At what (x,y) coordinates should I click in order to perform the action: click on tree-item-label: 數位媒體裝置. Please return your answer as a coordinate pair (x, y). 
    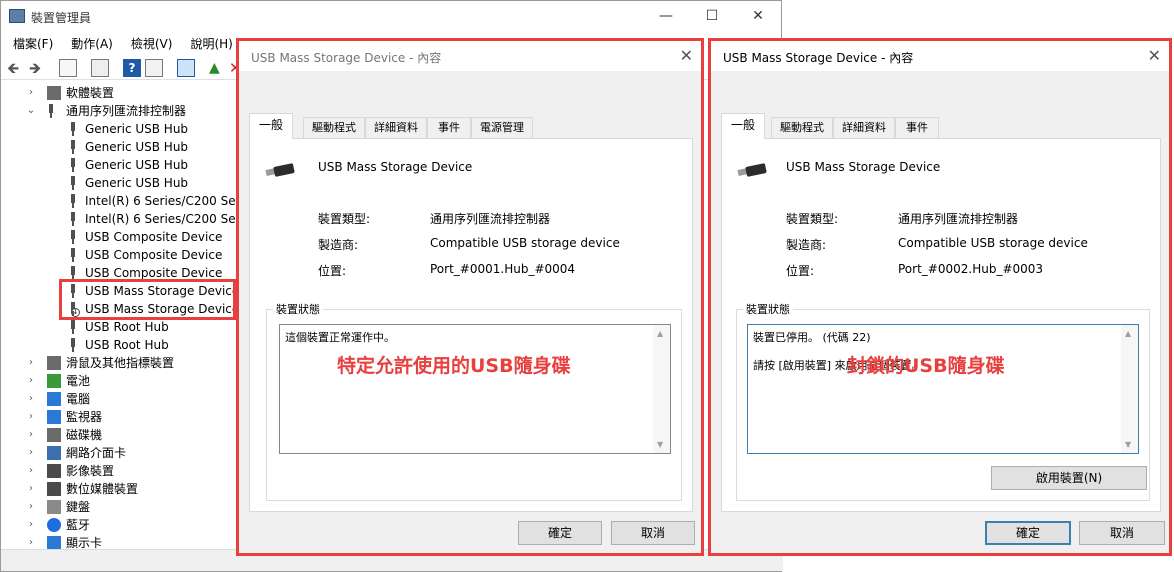
    Looking at the image, I should click on (102, 489).